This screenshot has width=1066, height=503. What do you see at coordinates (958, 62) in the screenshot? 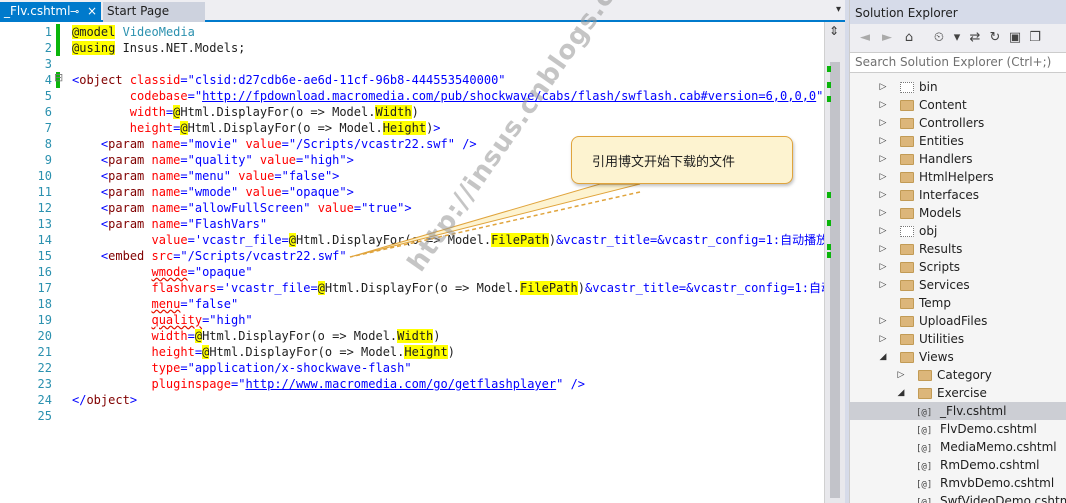
I see `search-input: Search Solution Explorer (Ctrl+;)` at bounding box center [958, 62].